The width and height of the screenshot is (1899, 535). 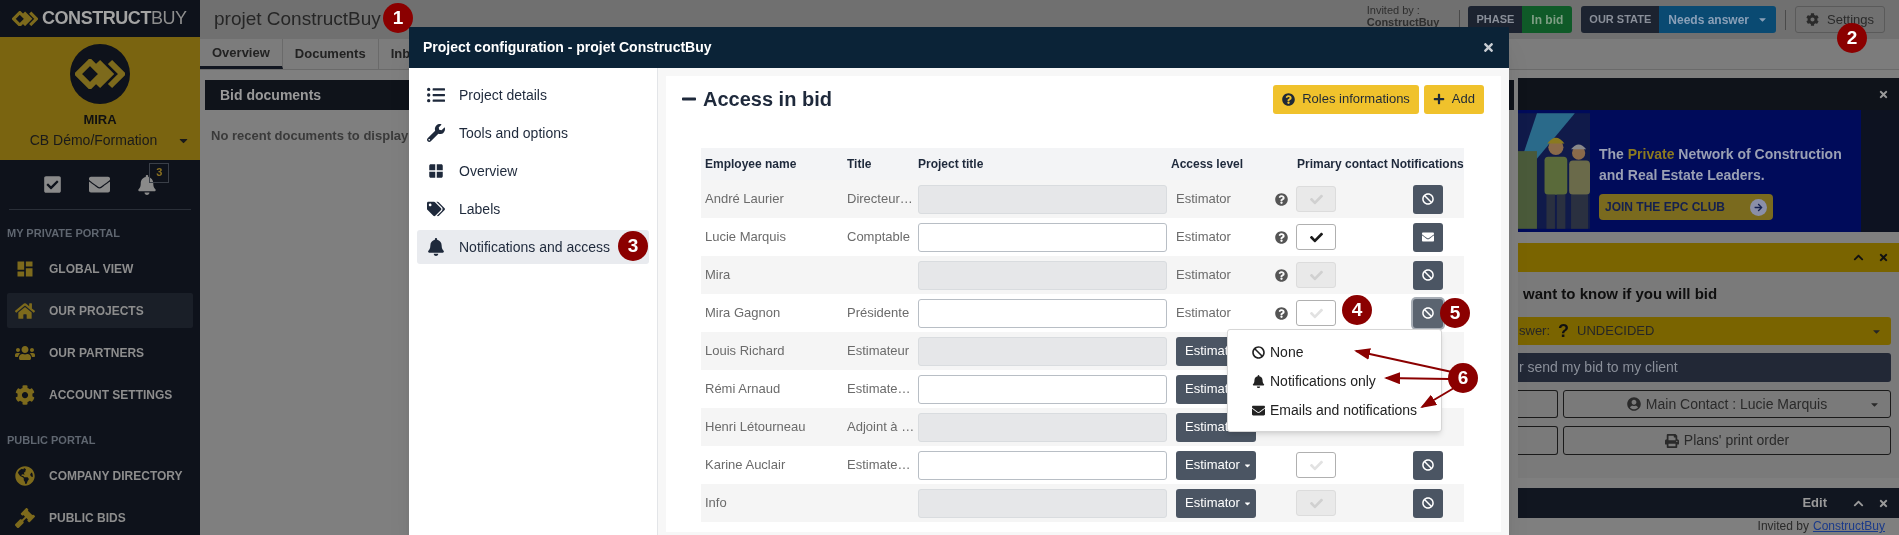 I want to click on table-cell-text: André Laurier, so click(x=744, y=199).